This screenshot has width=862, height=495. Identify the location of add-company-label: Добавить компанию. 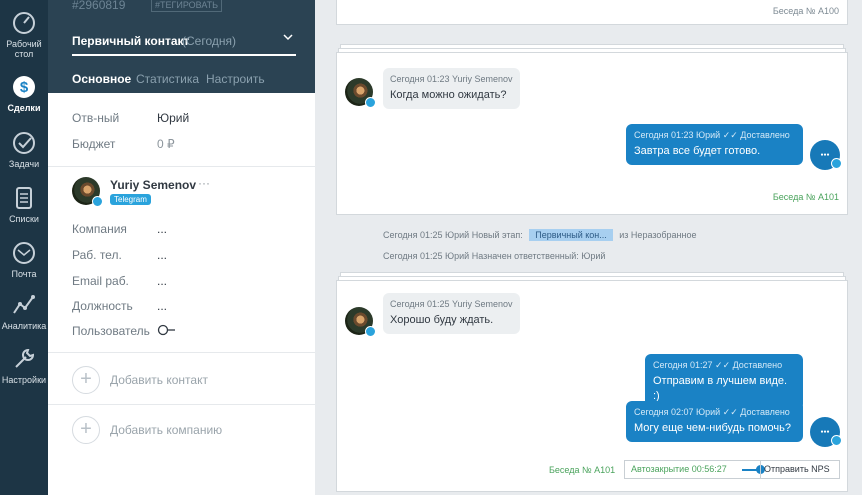
(166, 430).